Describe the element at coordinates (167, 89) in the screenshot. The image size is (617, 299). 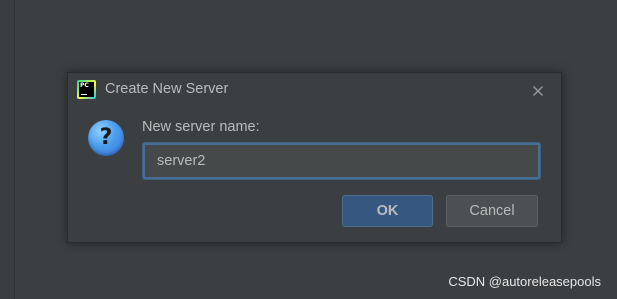
I see `dialog-title: Create New Server` at that location.